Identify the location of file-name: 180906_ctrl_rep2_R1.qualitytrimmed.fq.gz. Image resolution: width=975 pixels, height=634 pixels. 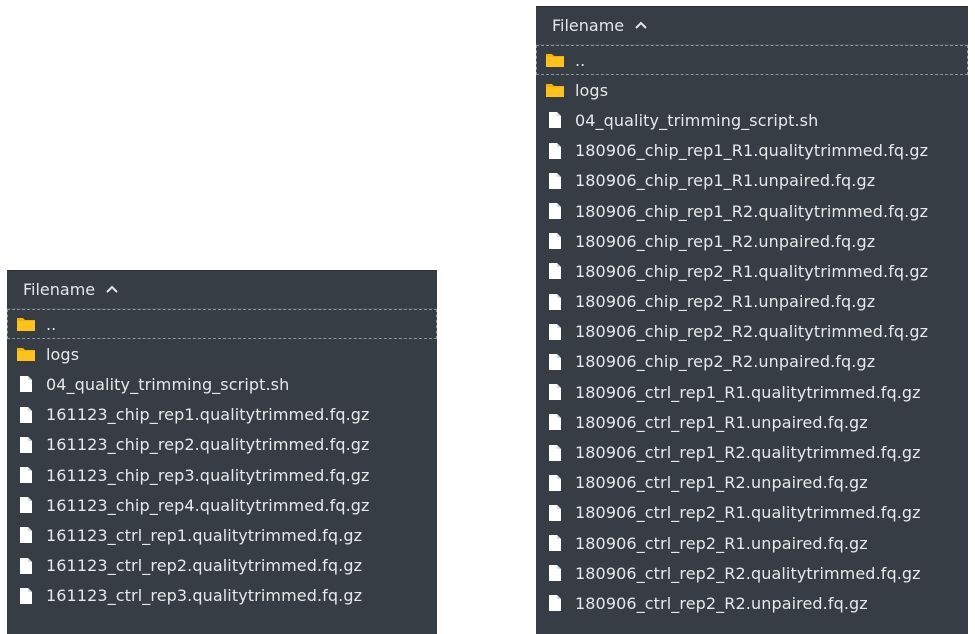
(748, 513).